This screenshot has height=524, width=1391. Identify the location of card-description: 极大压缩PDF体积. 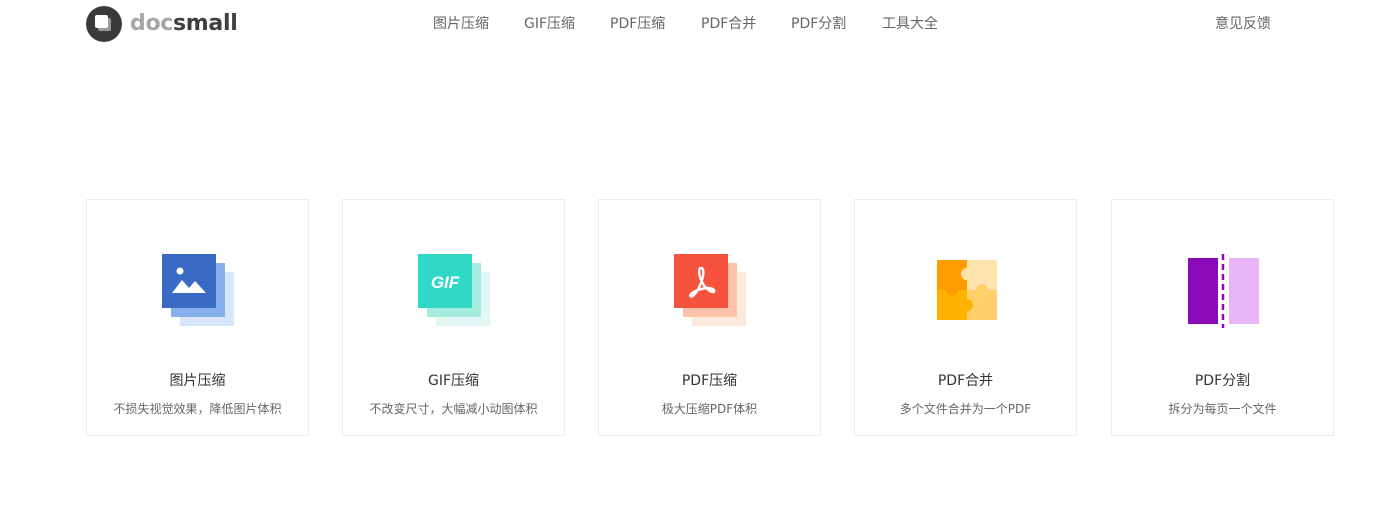
(709, 409).